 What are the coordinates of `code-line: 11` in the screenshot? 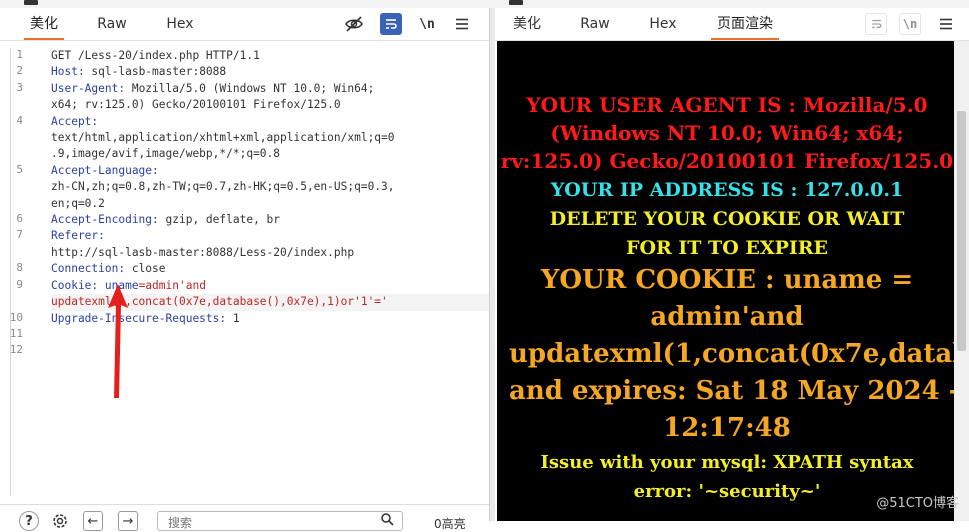 It's located at (16, 333).